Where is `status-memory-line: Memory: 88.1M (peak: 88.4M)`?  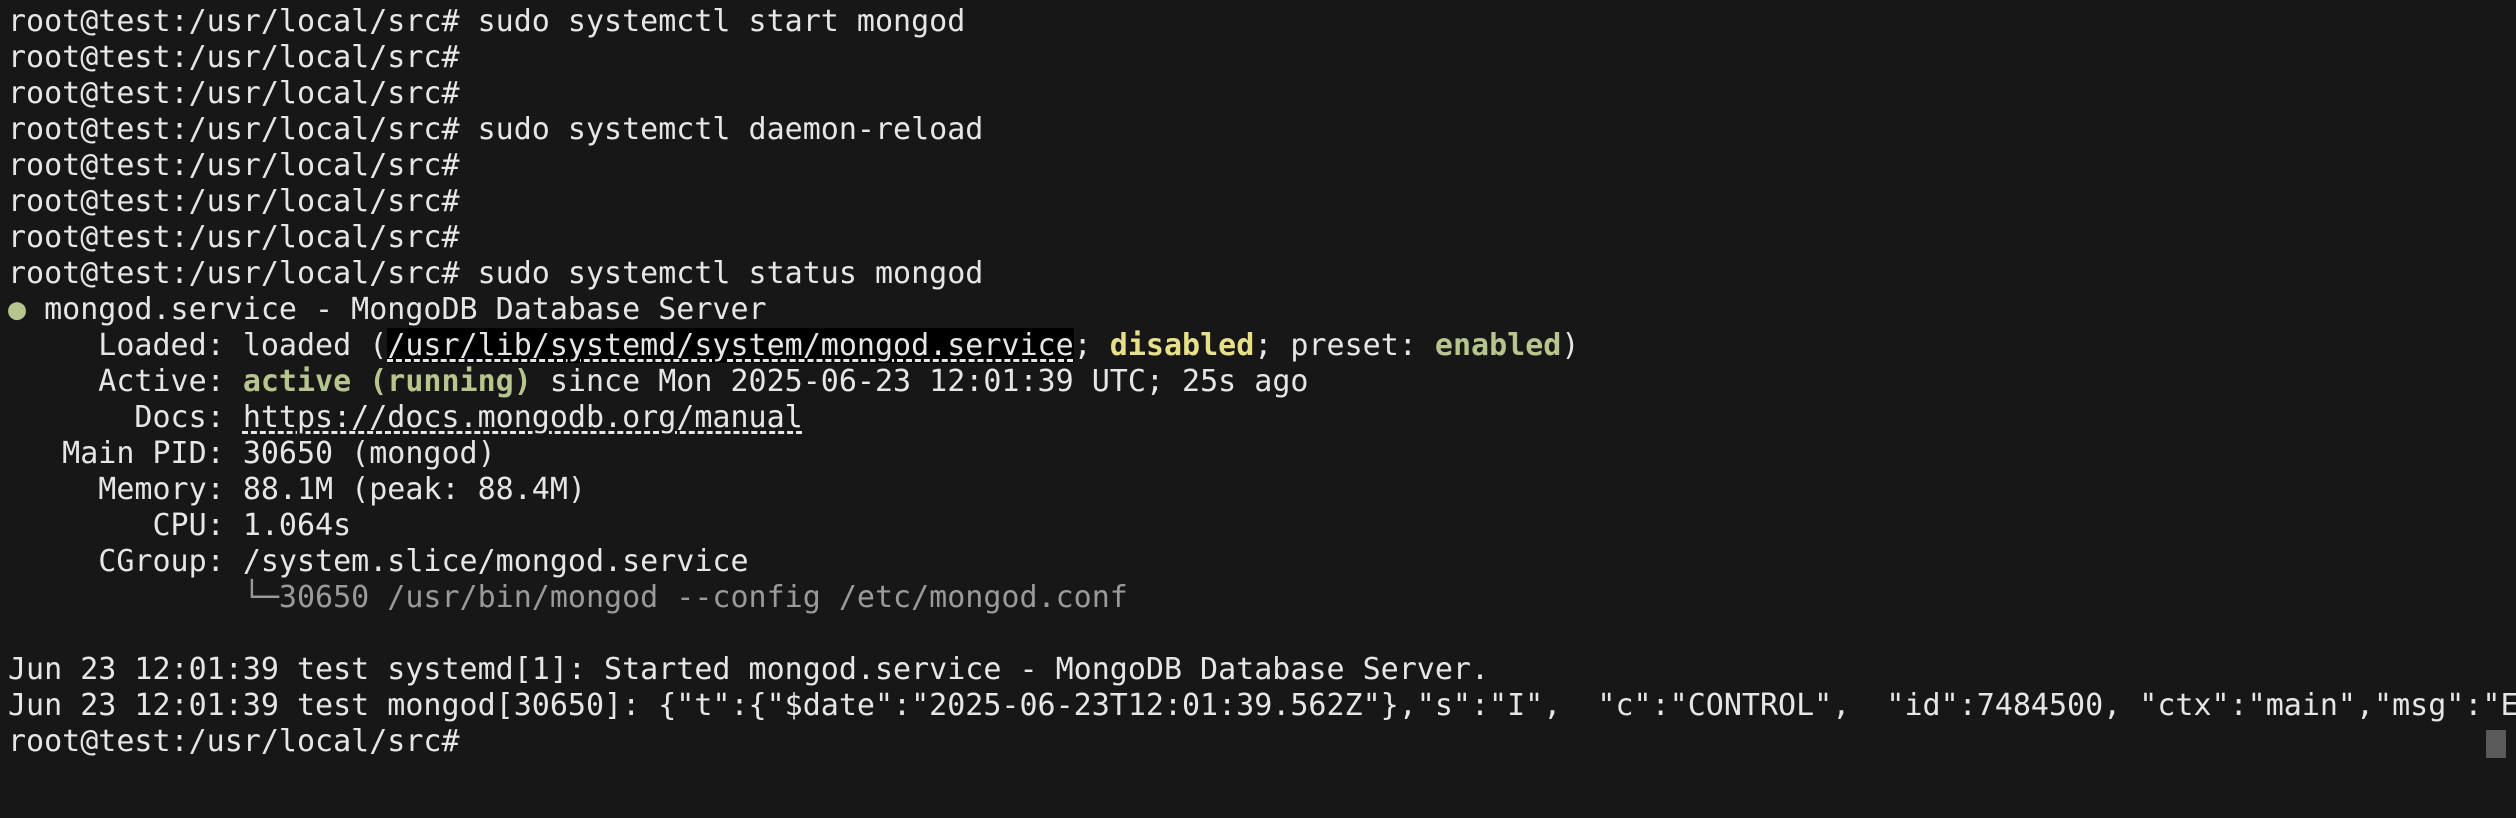 status-memory-line: Memory: 88.1M (peak: 88.4M) is located at coordinates (1262, 490).